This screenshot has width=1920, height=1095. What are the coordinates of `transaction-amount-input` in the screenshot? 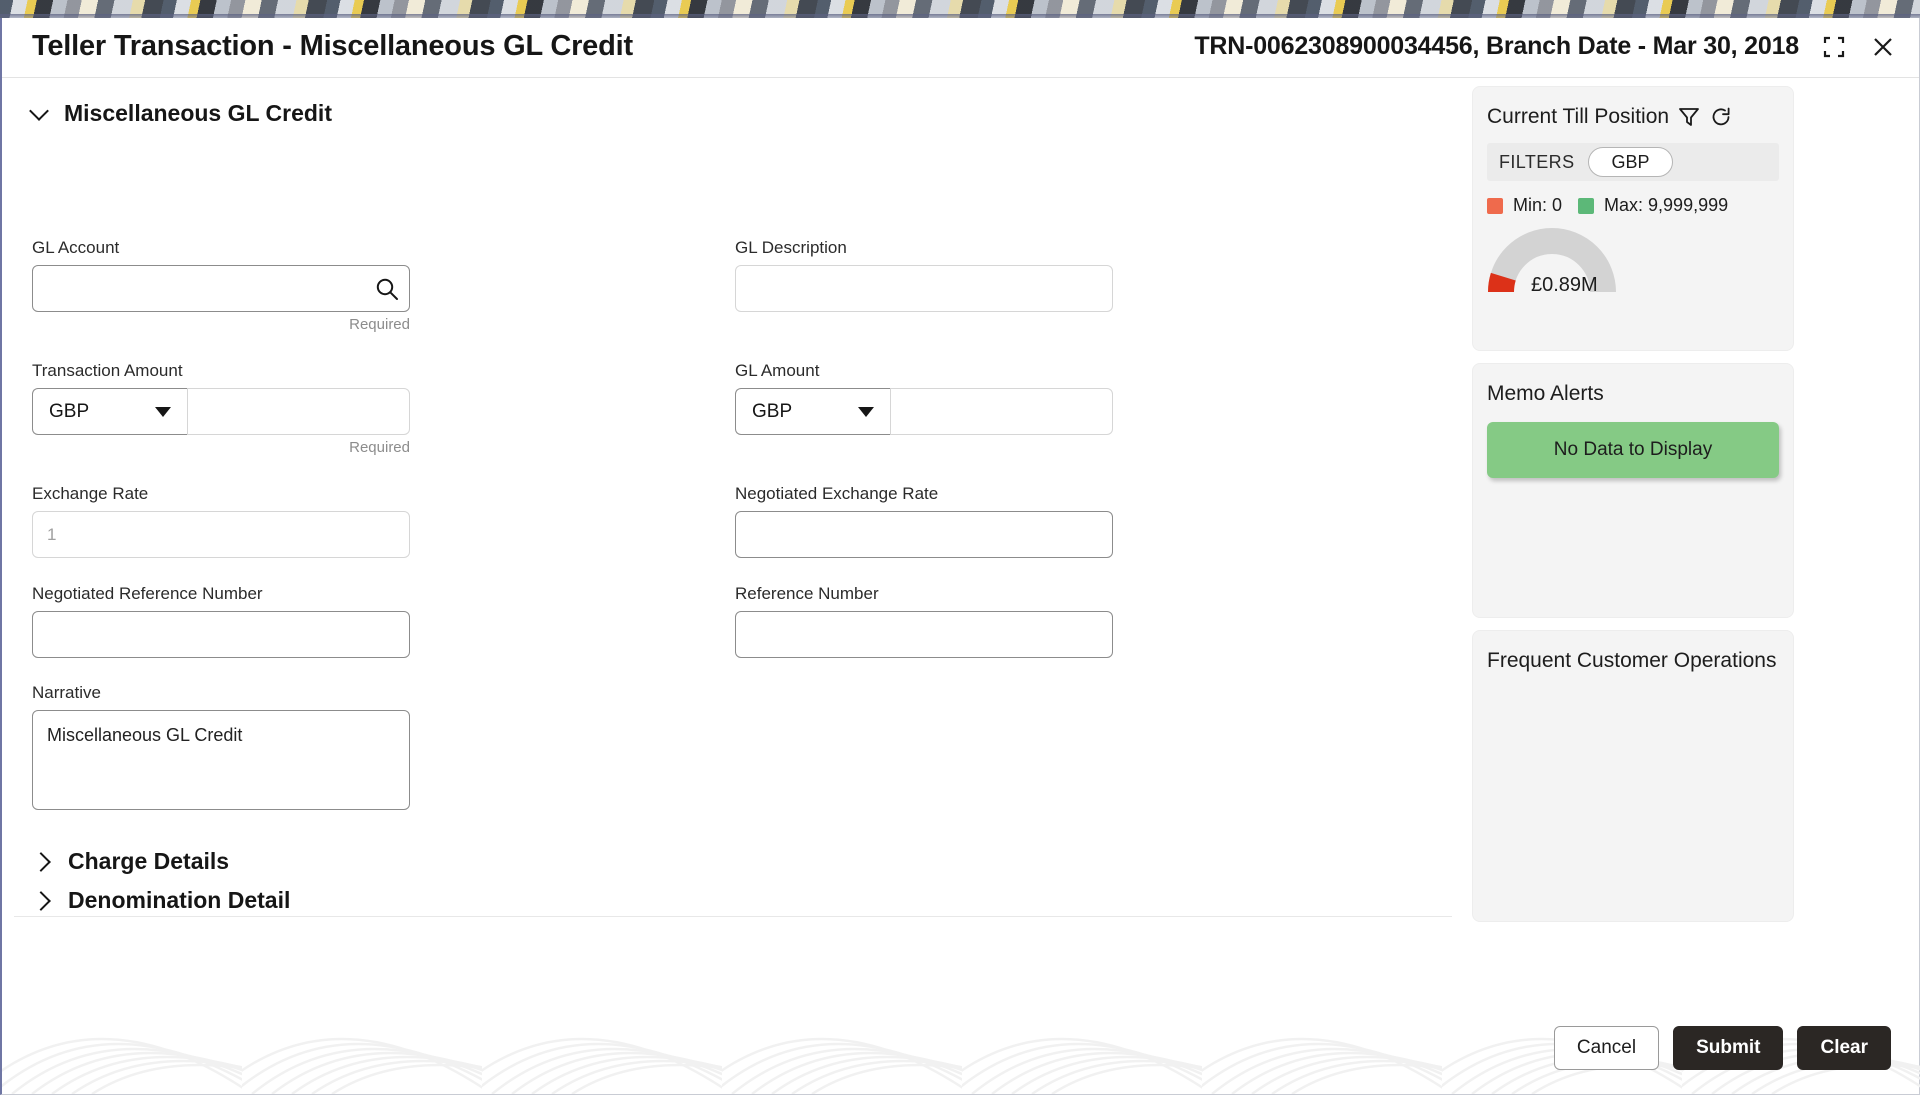 It's located at (298, 411).